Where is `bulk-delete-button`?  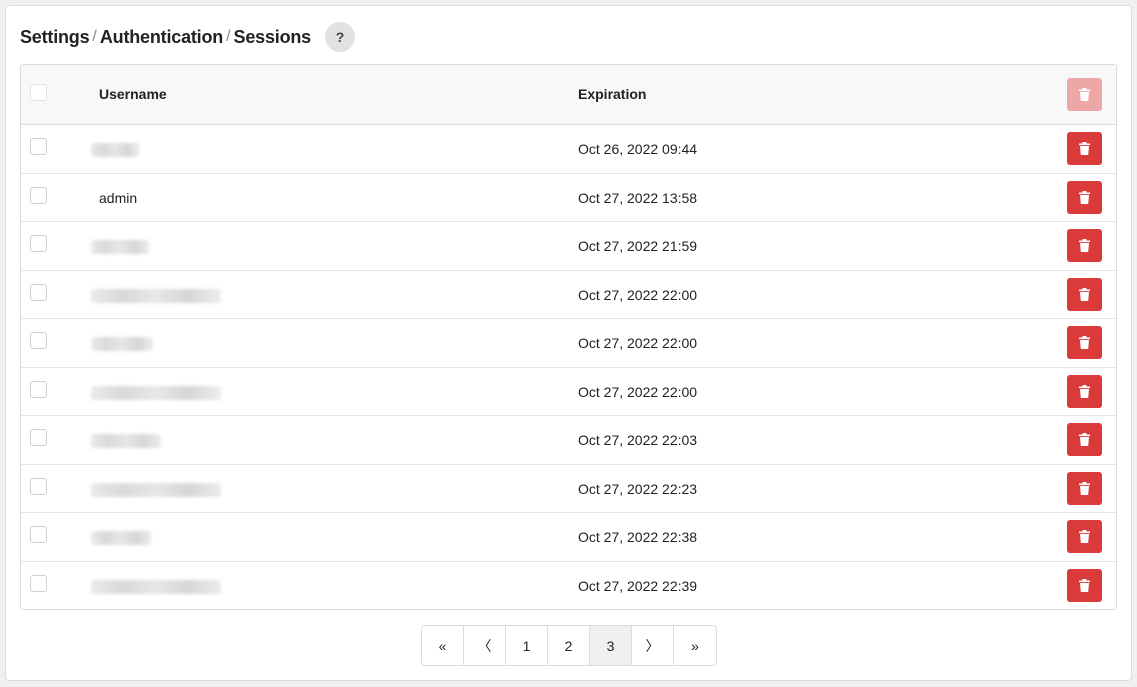 bulk-delete-button is located at coordinates (1084, 94).